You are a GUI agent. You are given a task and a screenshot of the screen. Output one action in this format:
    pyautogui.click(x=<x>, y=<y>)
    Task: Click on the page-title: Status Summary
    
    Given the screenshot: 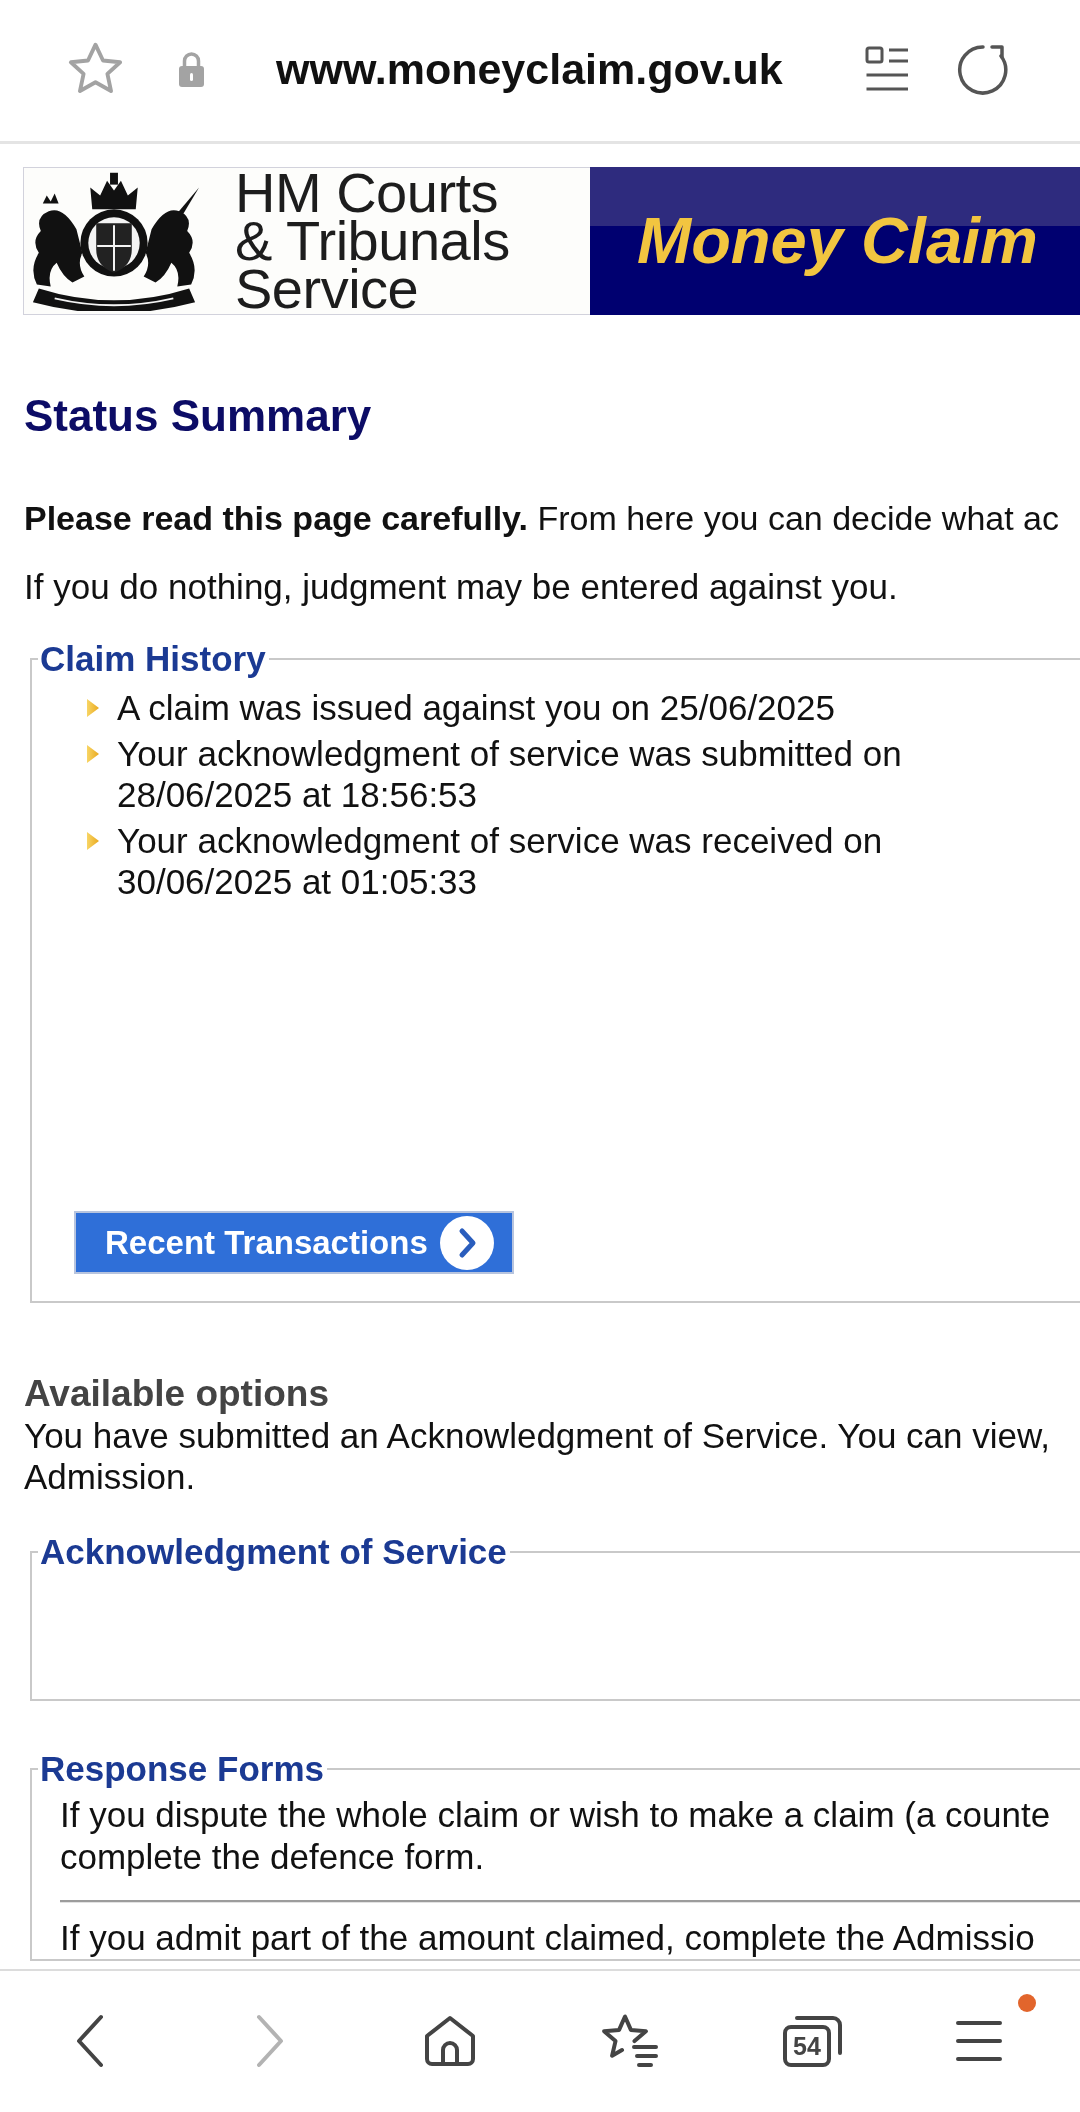 What is the action you would take?
    pyautogui.click(x=198, y=416)
    